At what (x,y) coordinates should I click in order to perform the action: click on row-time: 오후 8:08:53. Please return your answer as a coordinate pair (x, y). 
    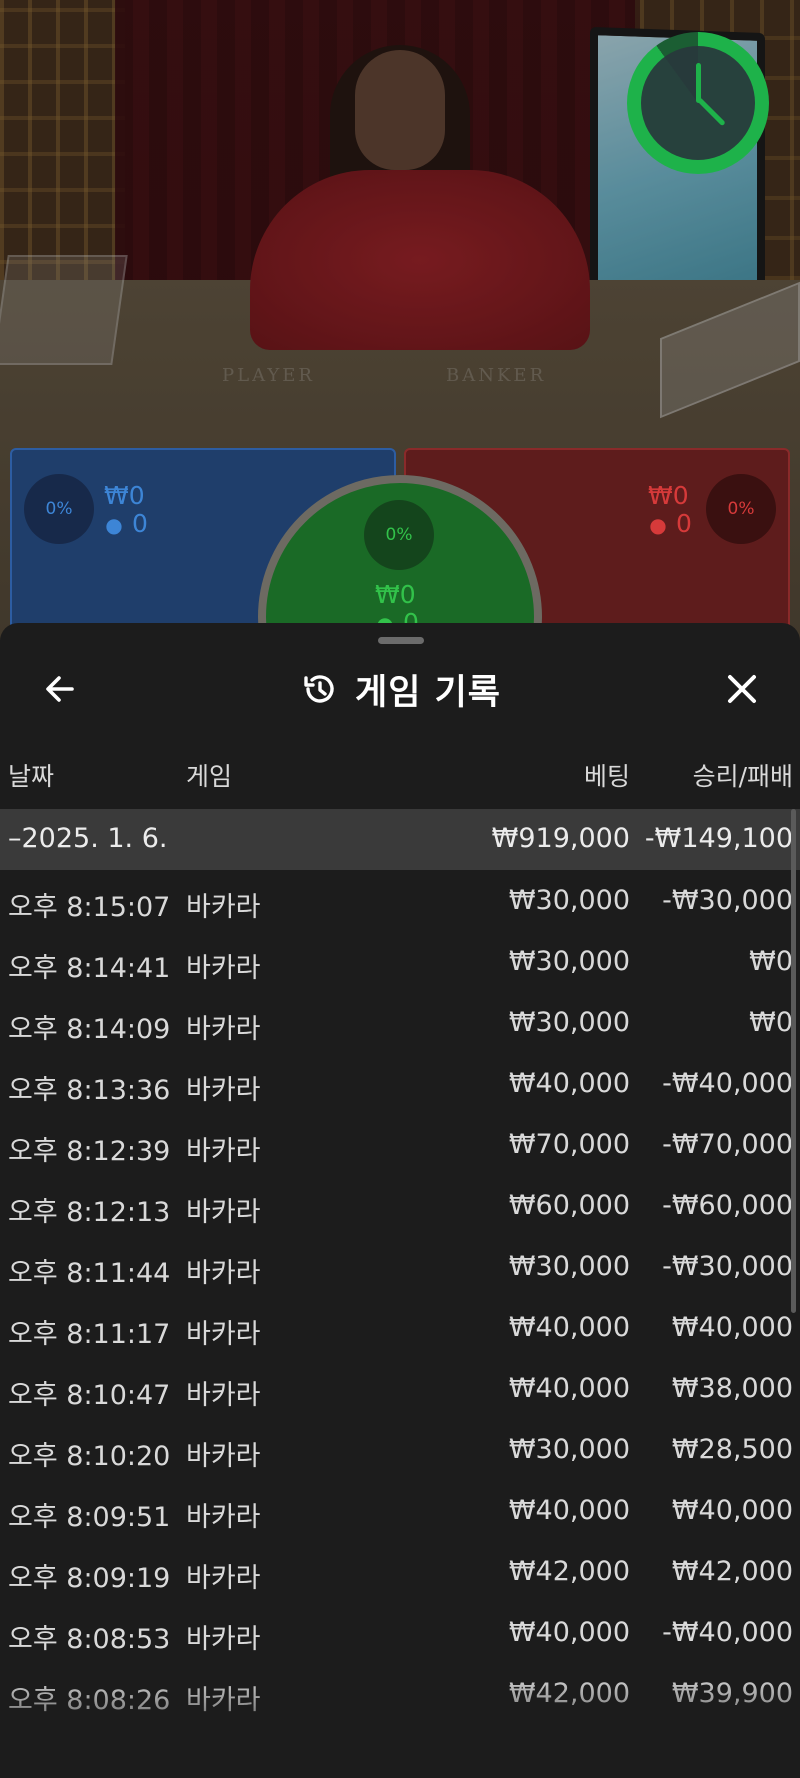
    Looking at the image, I should click on (89, 1639).